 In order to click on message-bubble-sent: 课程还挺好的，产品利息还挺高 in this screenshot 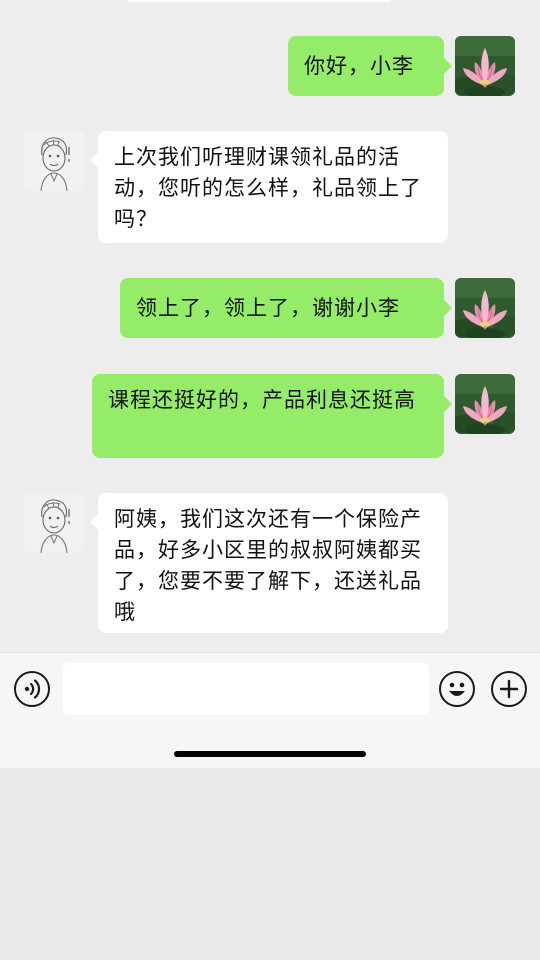, I will do `click(268, 416)`.